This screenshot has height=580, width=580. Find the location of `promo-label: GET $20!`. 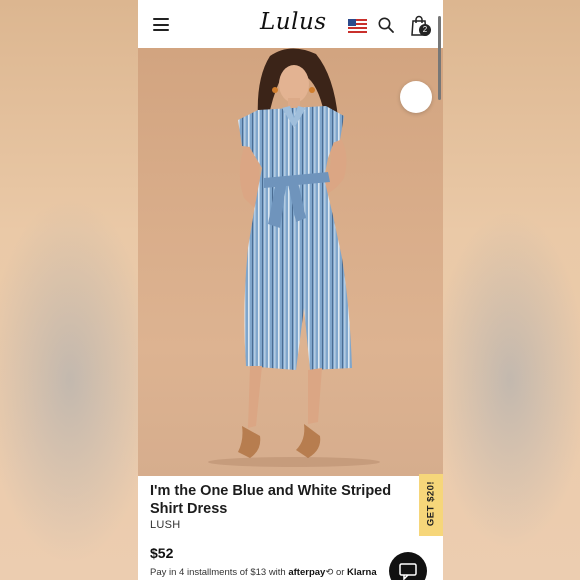

promo-label: GET $20! is located at coordinates (431, 503).